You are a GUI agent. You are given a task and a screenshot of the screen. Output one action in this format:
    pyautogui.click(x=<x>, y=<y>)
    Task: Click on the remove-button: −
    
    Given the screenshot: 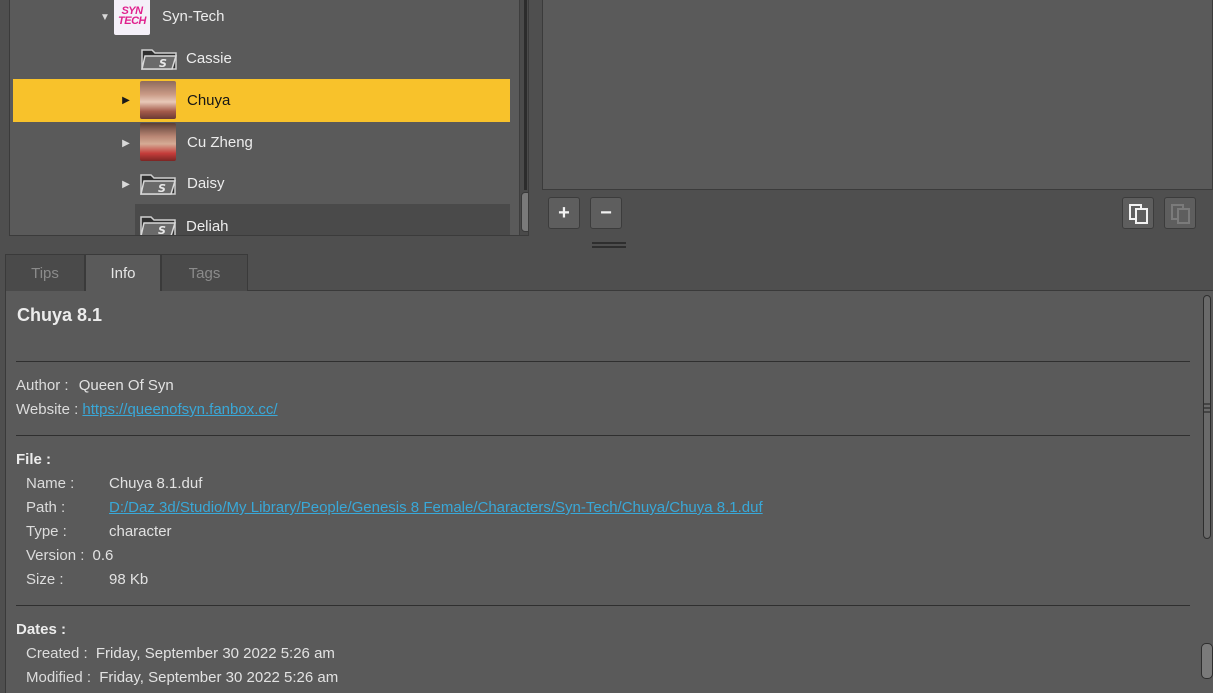 What is the action you would take?
    pyautogui.click(x=606, y=213)
    